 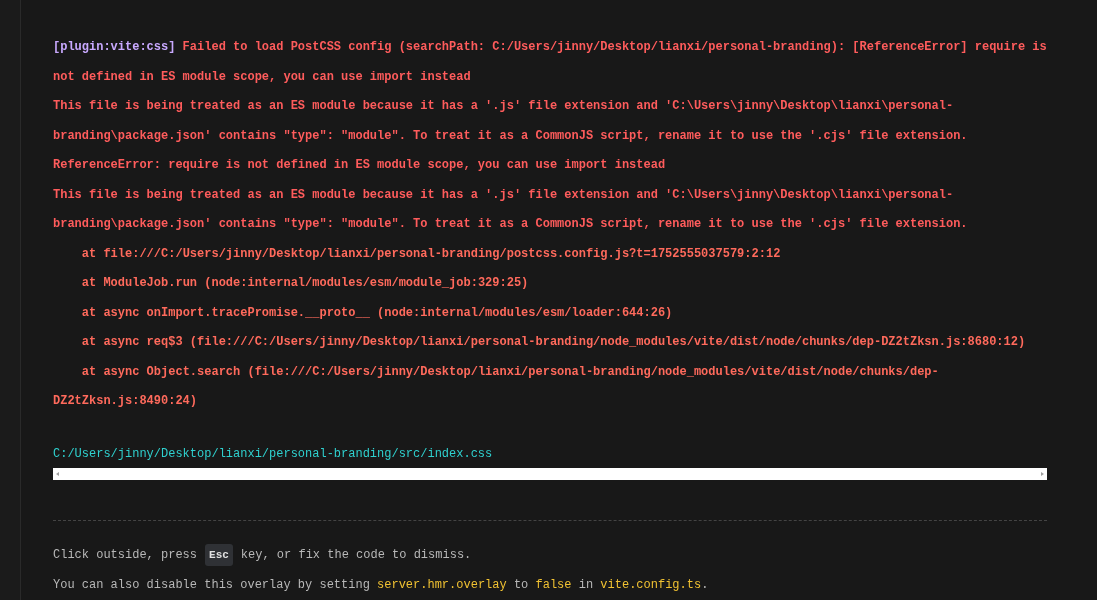 What do you see at coordinates (219, 554) in the screenshot?
I see `esc-key: Esc` at bounding box center [219, 554].